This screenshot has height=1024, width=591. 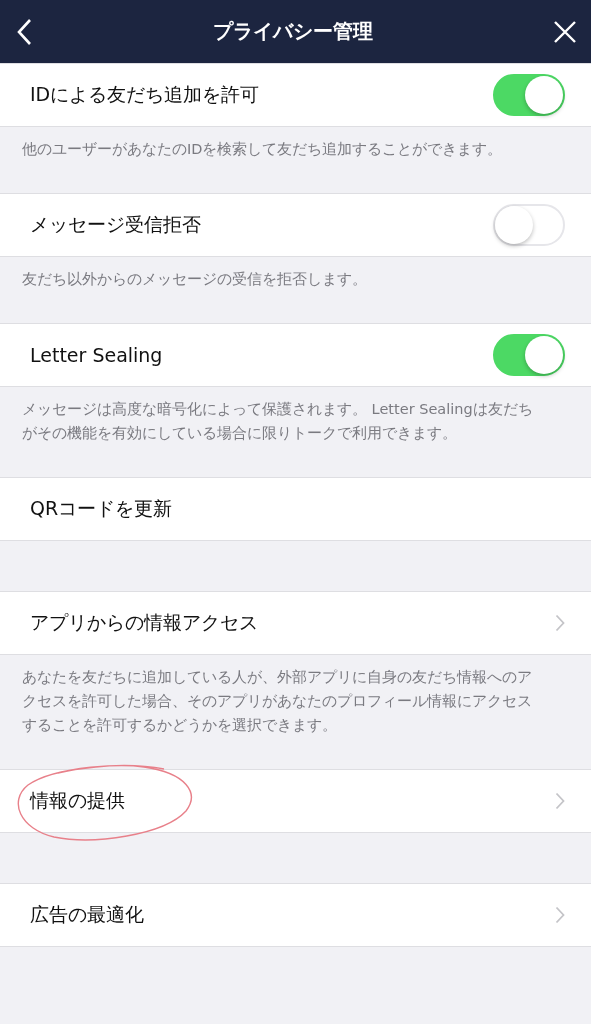 I want to click on row-label: IDによる友だち追加を許可, so click(x=145, y=94).